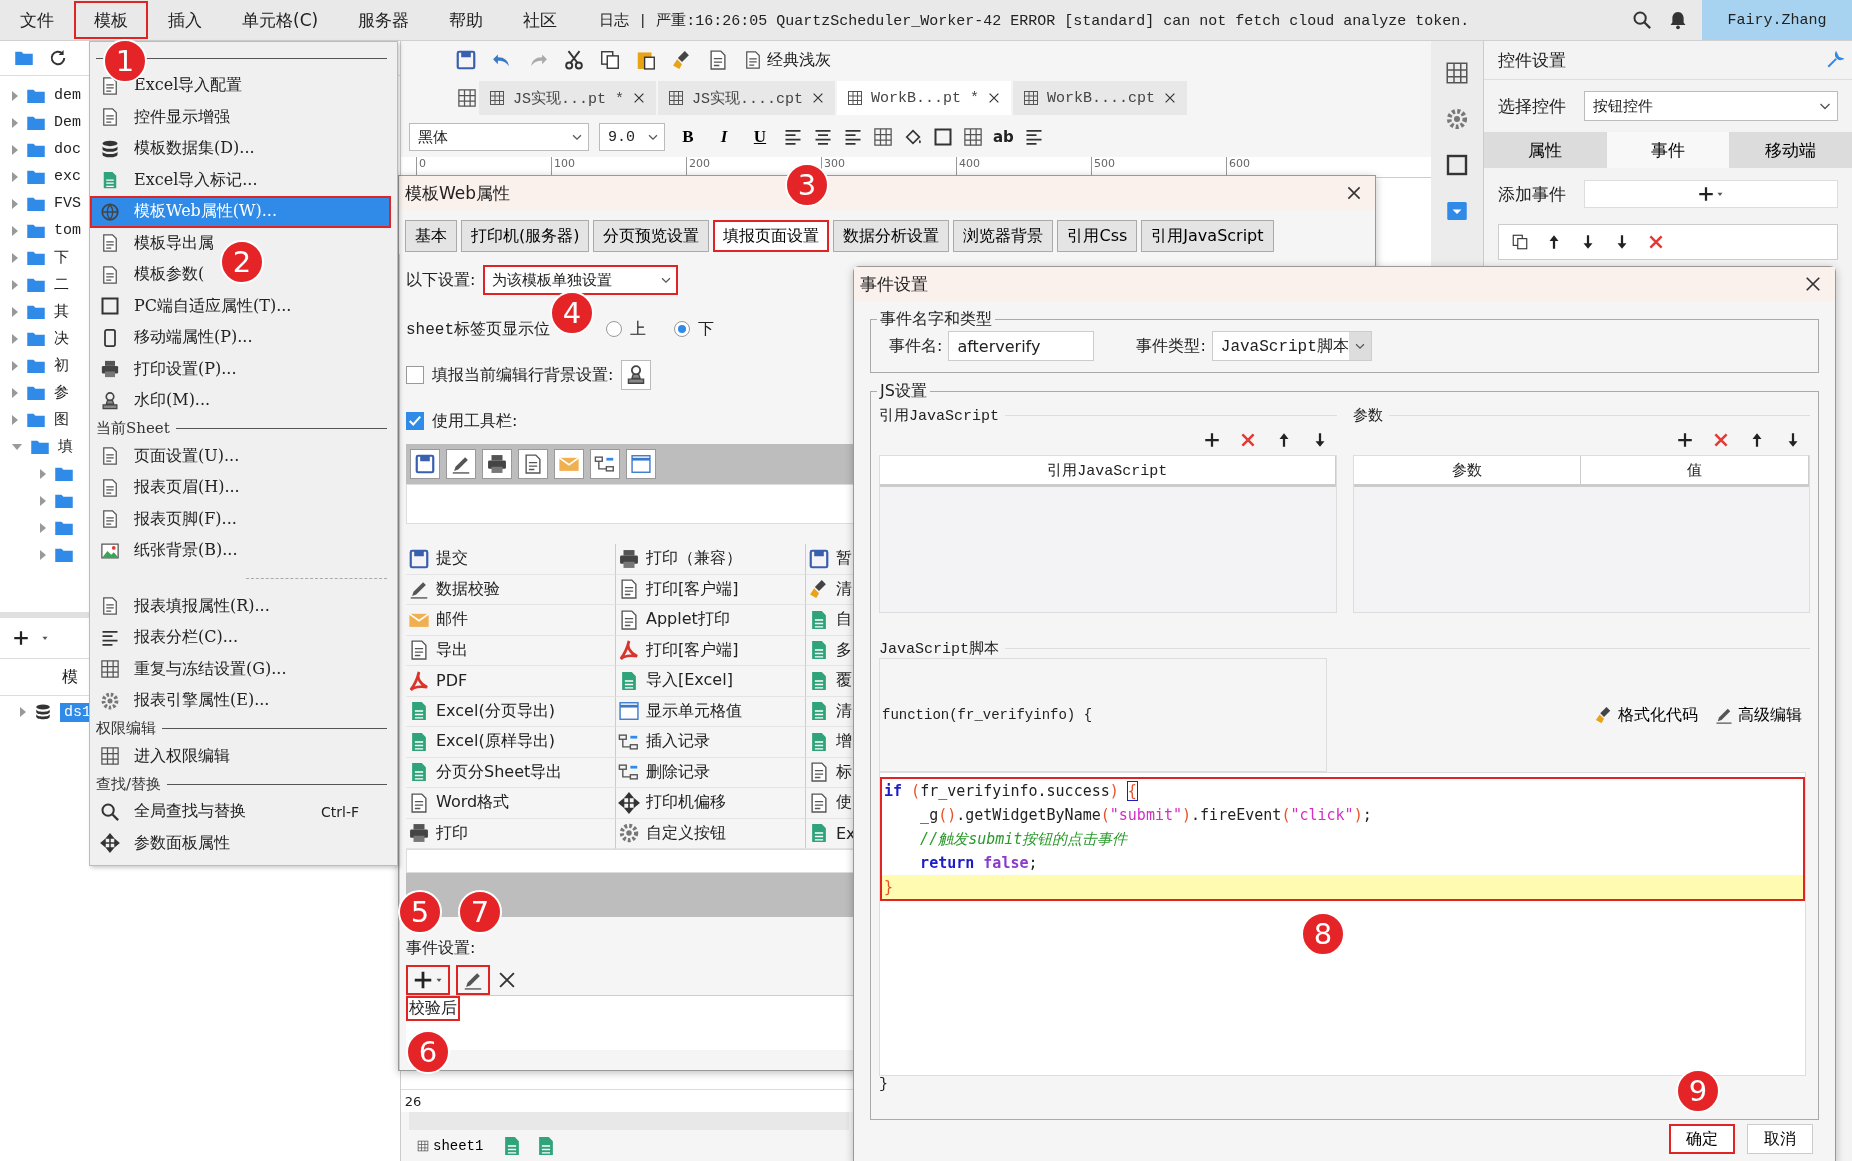 This screenshot has width=1852, height=1161. I want to click on format-button: B, so click(688, 137).